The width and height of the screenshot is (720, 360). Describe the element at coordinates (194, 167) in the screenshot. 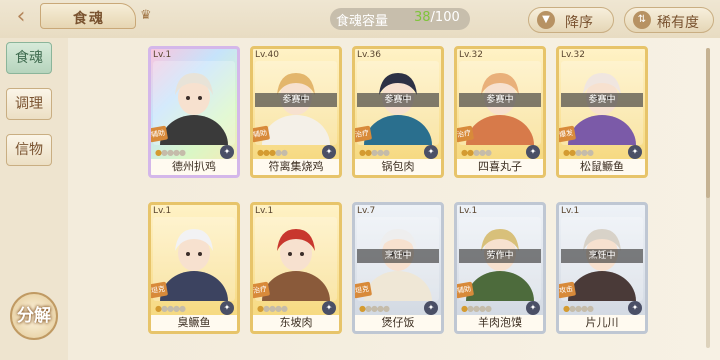

I see `card-name: 德州扒鸡` at that location.